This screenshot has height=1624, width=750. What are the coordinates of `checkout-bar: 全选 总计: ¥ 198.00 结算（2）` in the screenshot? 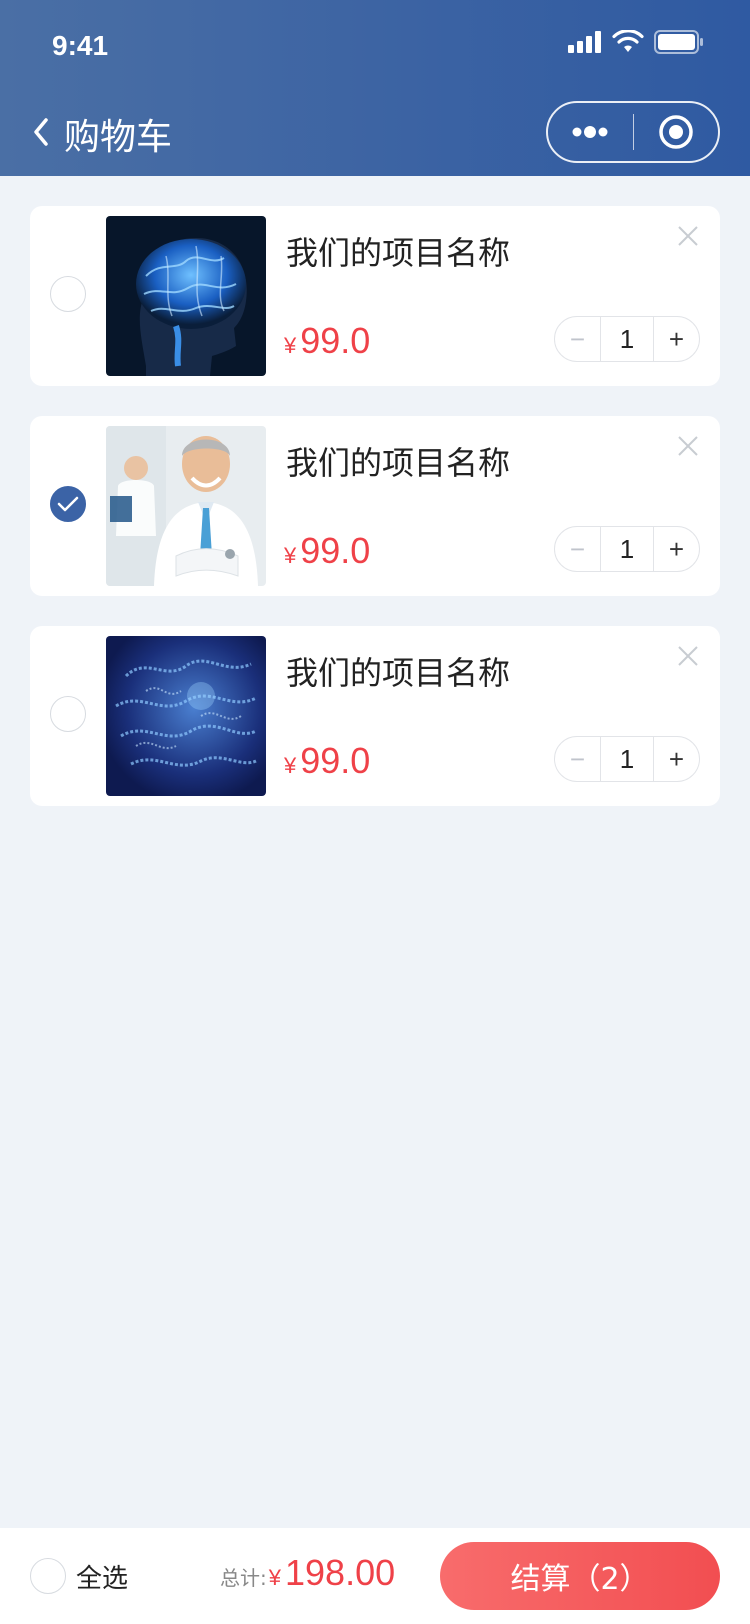 It's located at (375, 1576).